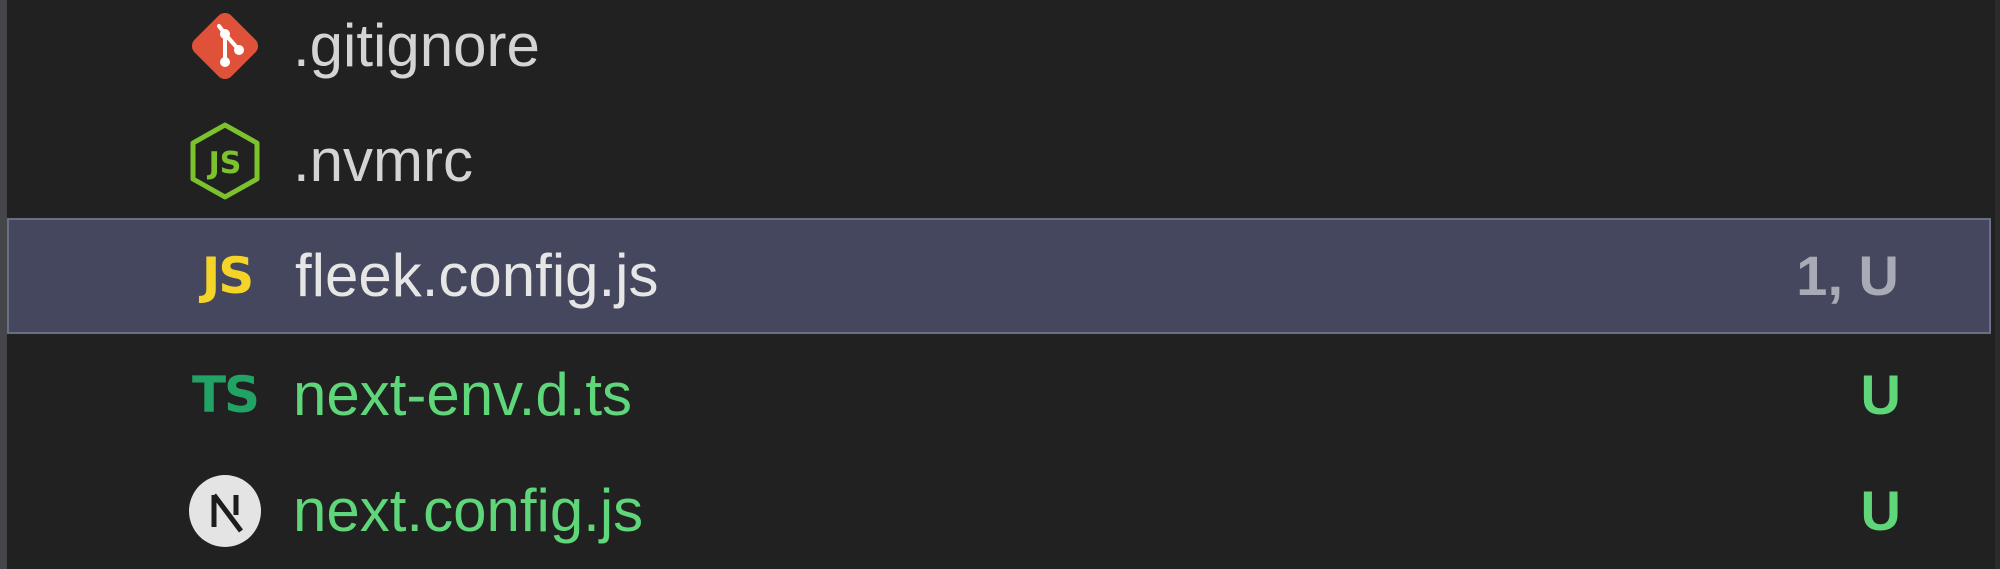 This screenshot has width=2000, height=569. What do you see at coordinates (477, 275) in the screenshot?
I see `file-name: fleek.config.js` at bounding box center [477, 275].